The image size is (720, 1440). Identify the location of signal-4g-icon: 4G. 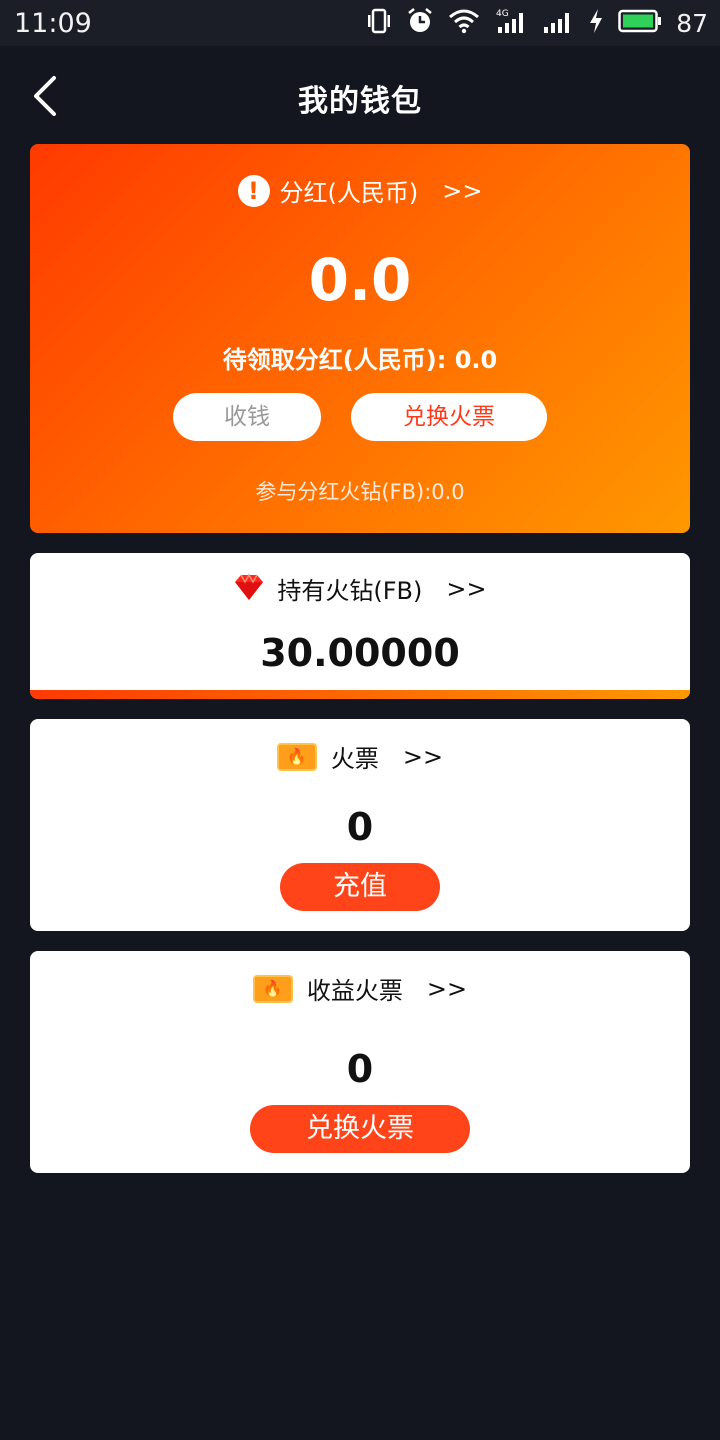
(511, 23).